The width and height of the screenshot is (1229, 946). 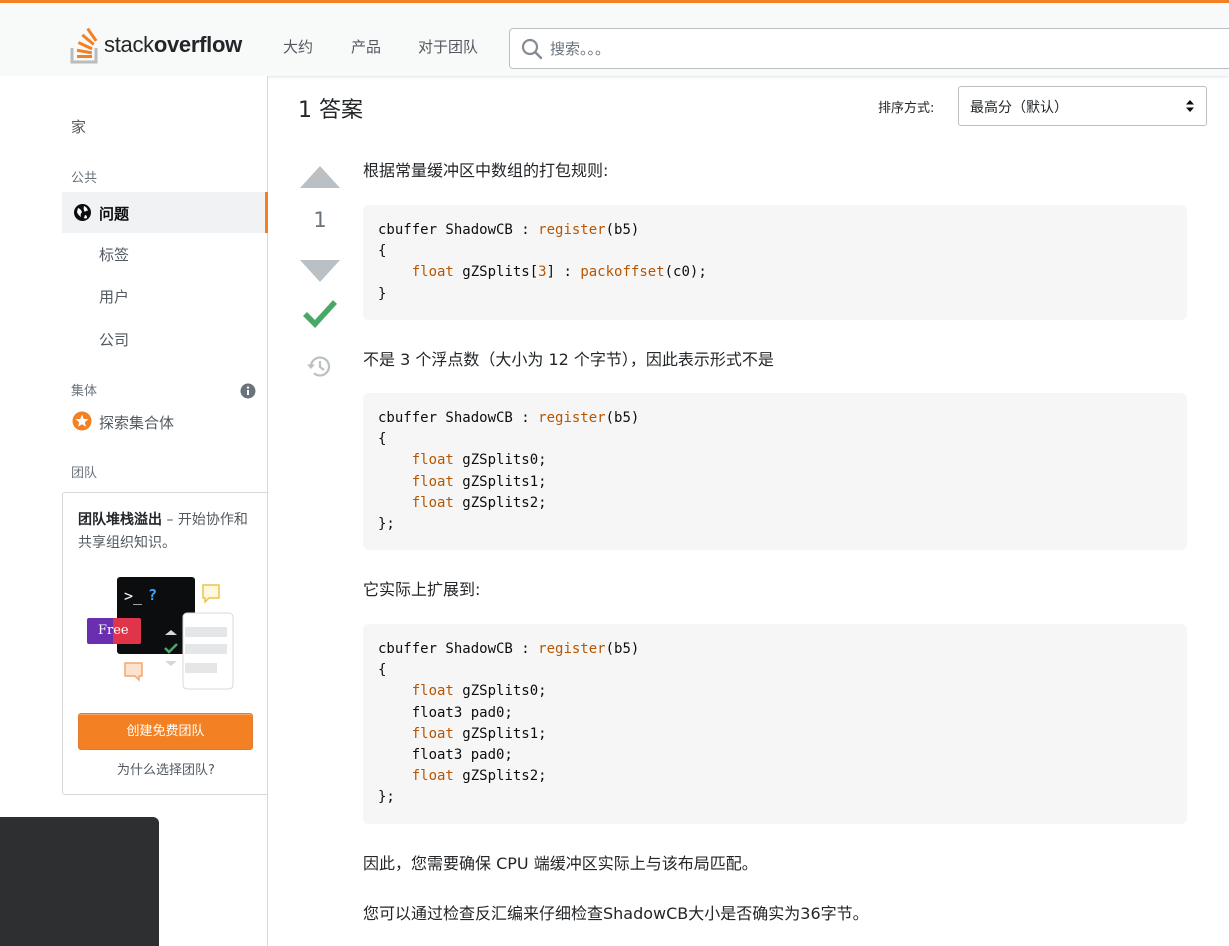 I want to click on dark-overlay-panel, so click(x=79, y=881).